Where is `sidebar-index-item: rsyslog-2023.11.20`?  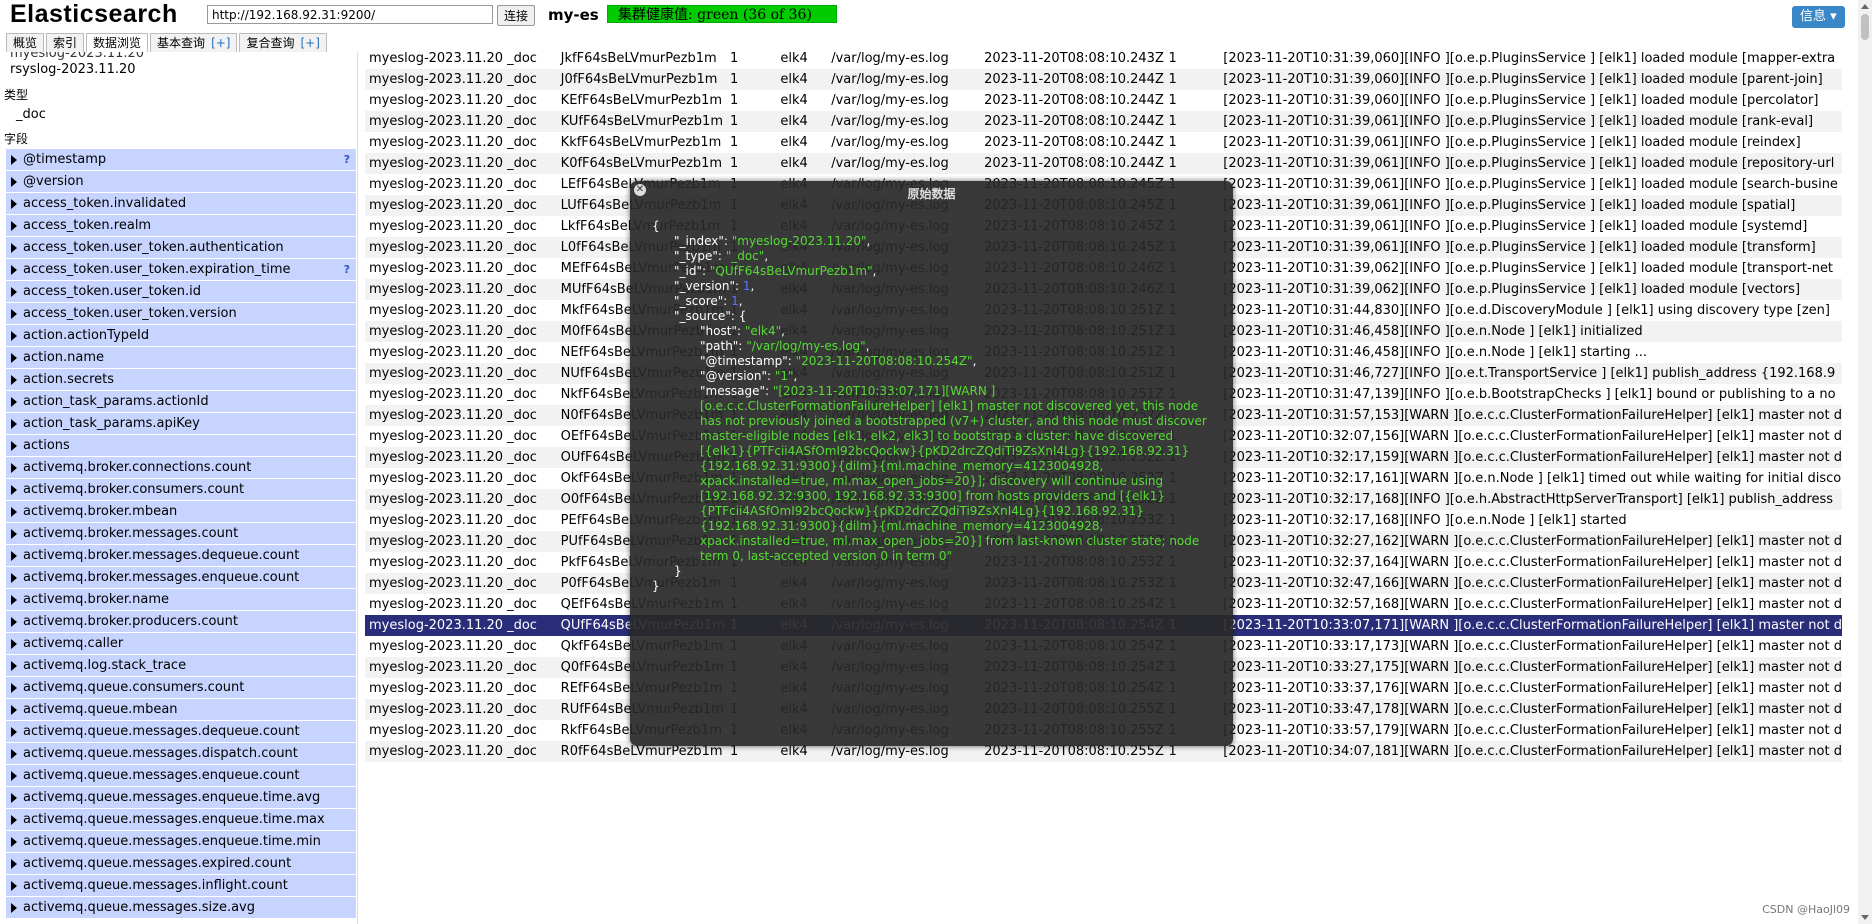 sidebar-index-item: rsyslog-2023.11.20 is located at coordinates (73, 69).